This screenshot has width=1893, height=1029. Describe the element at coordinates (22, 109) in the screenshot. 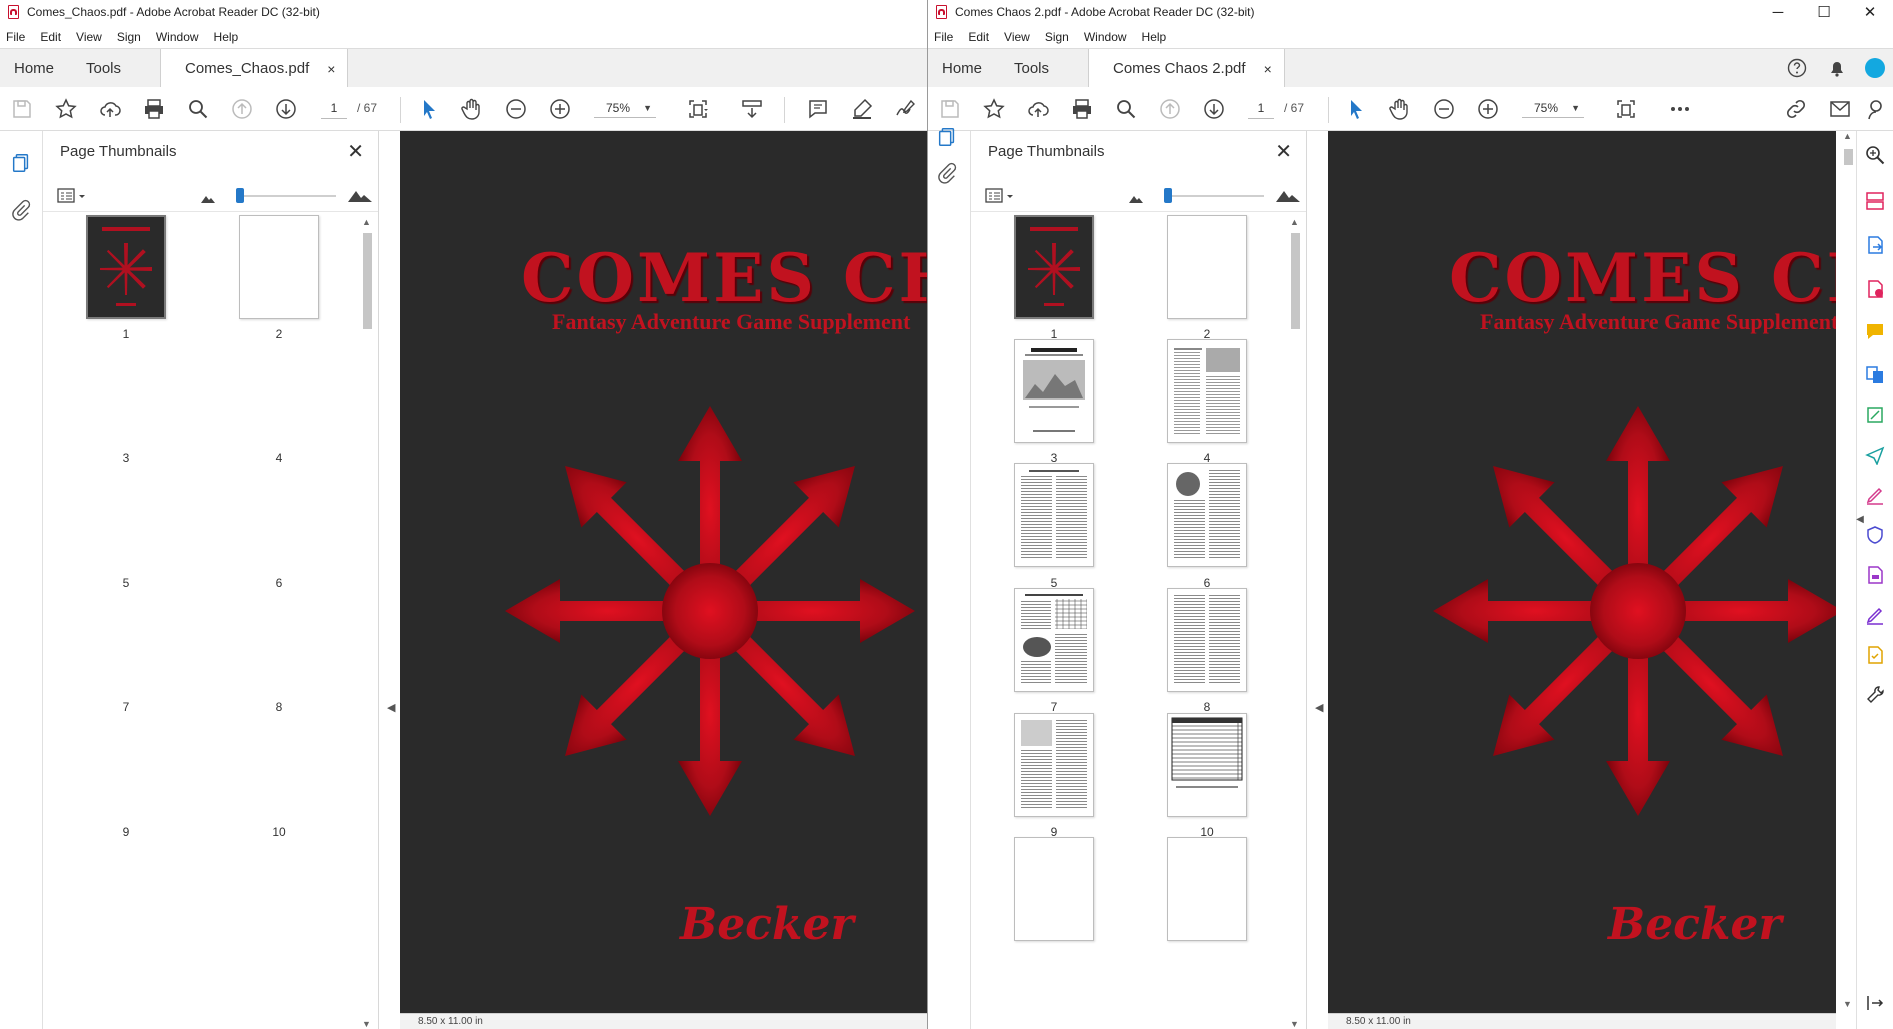

I see `save-icon` at that location.